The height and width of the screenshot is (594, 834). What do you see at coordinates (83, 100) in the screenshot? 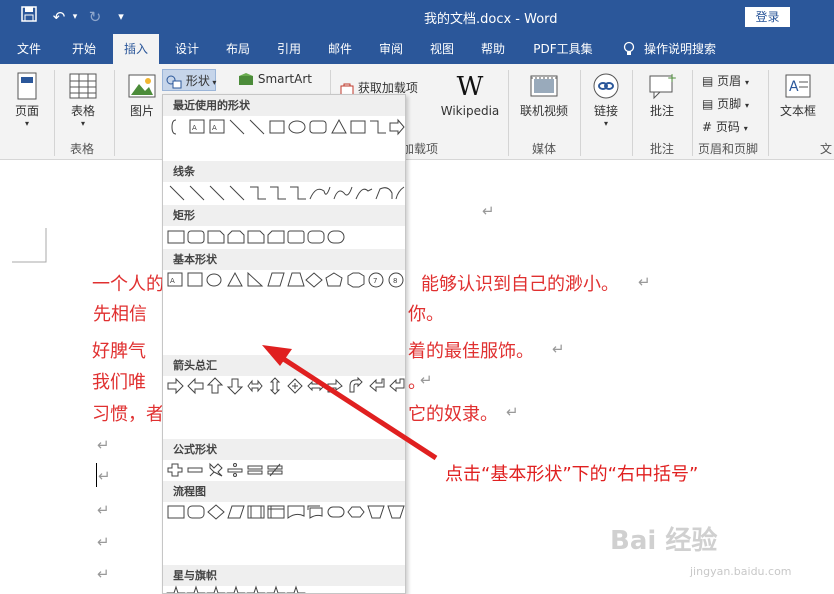
I see `table-button: 表格 ▾` at bounding box center [83, 100].